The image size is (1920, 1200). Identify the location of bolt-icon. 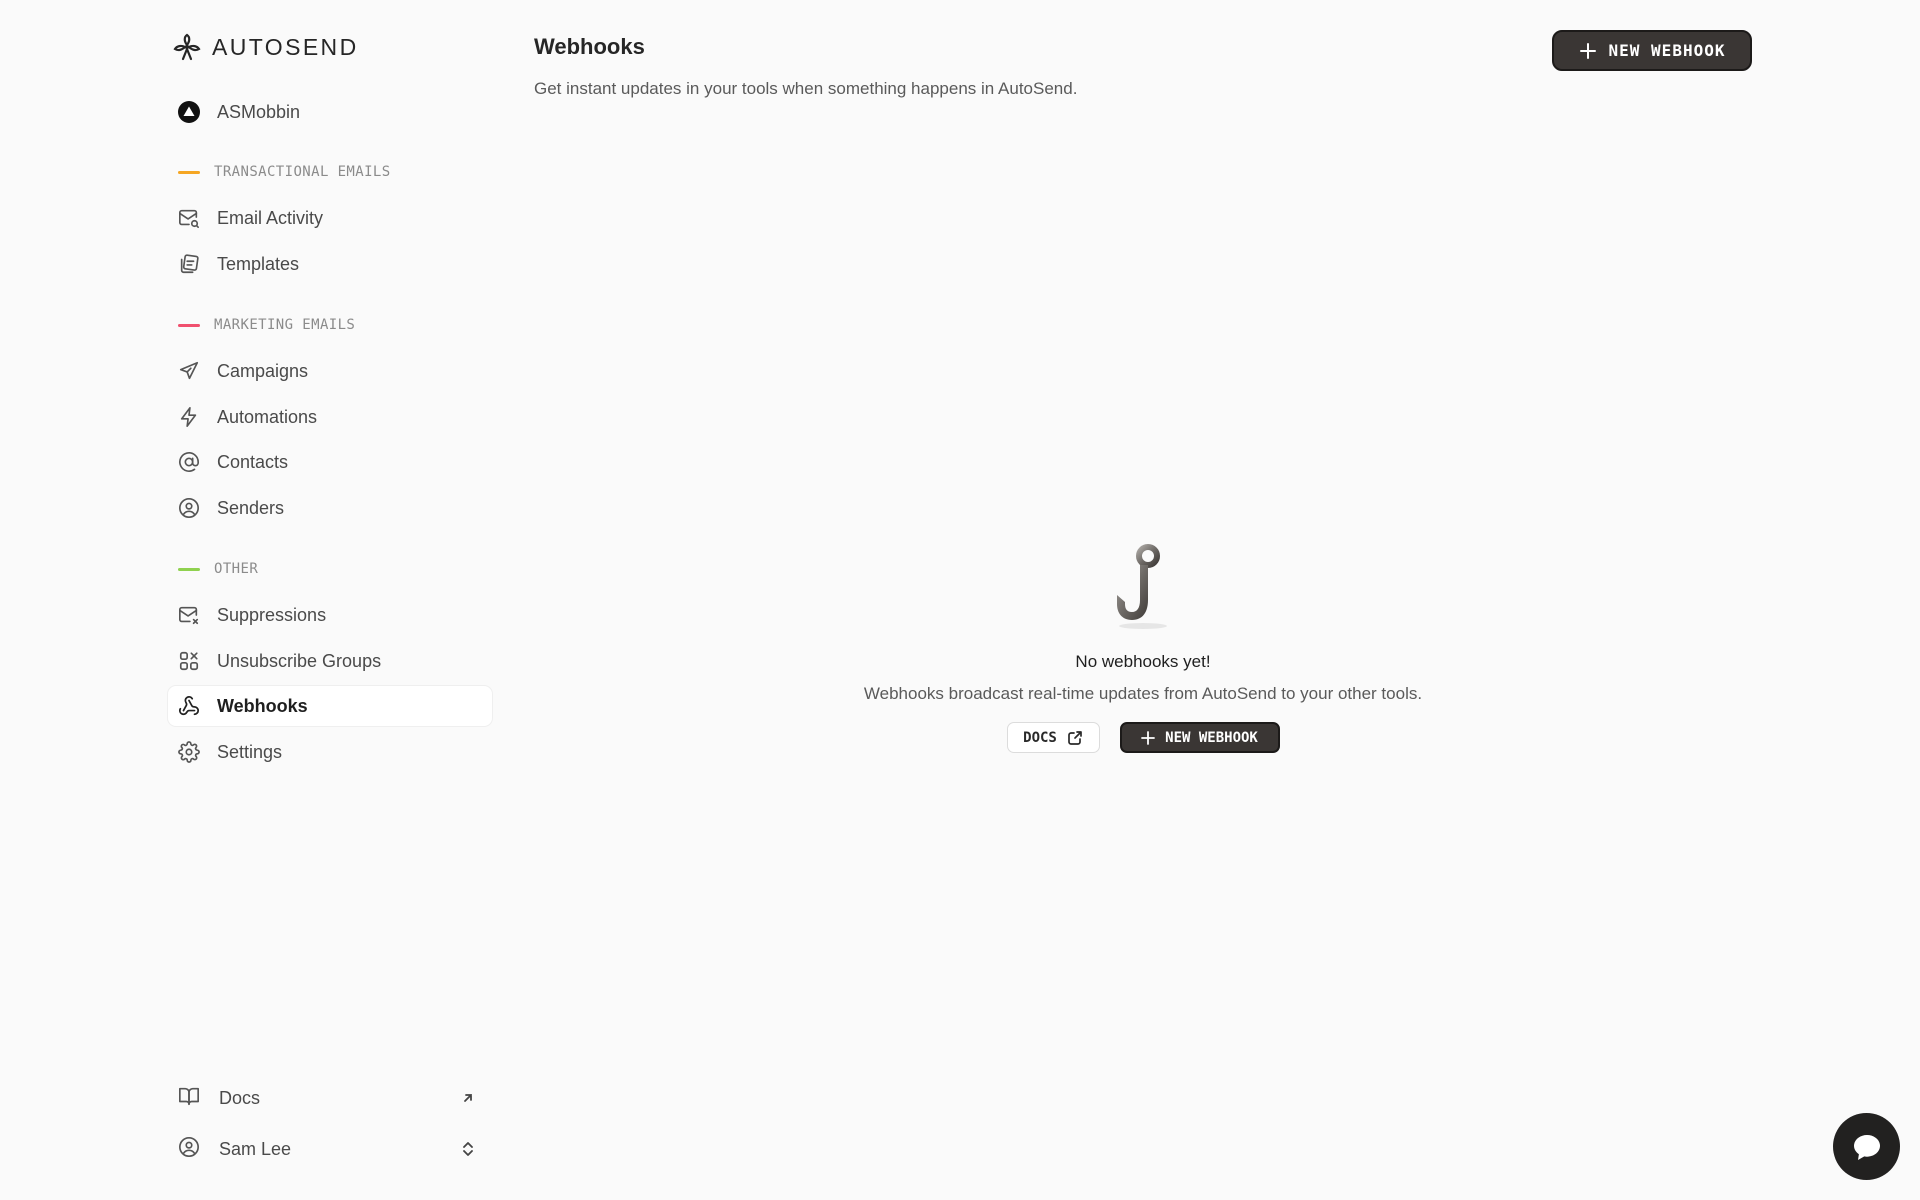
(189, 417).